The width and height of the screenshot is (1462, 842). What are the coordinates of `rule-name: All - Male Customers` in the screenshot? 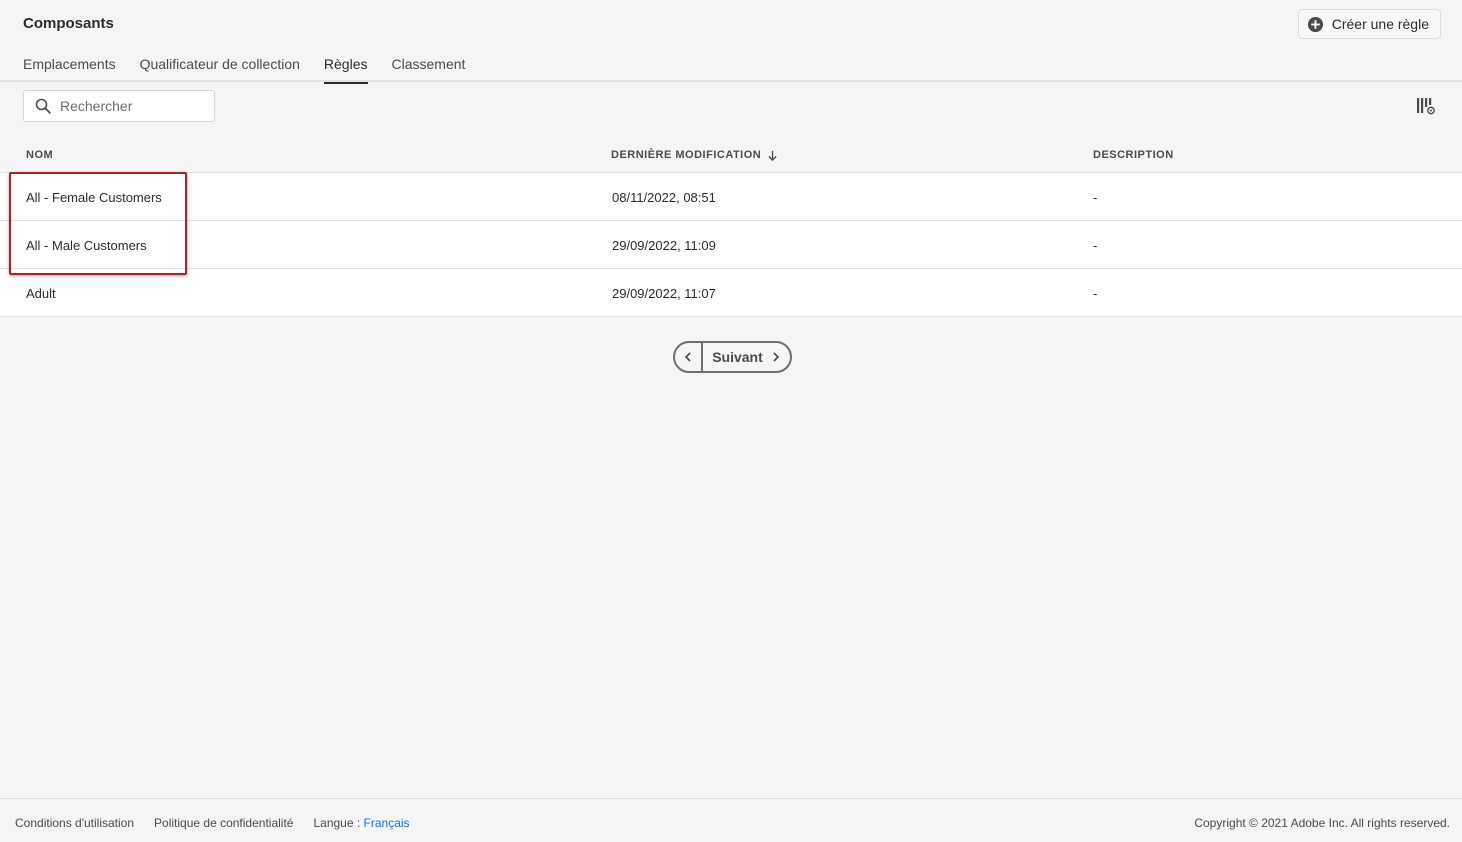 It's located at (86, 245).